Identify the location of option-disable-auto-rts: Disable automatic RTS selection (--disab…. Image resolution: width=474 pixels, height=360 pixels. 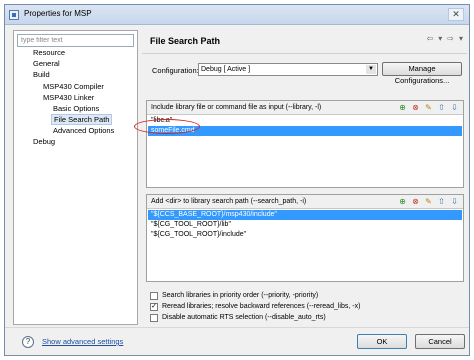
(238, 318).